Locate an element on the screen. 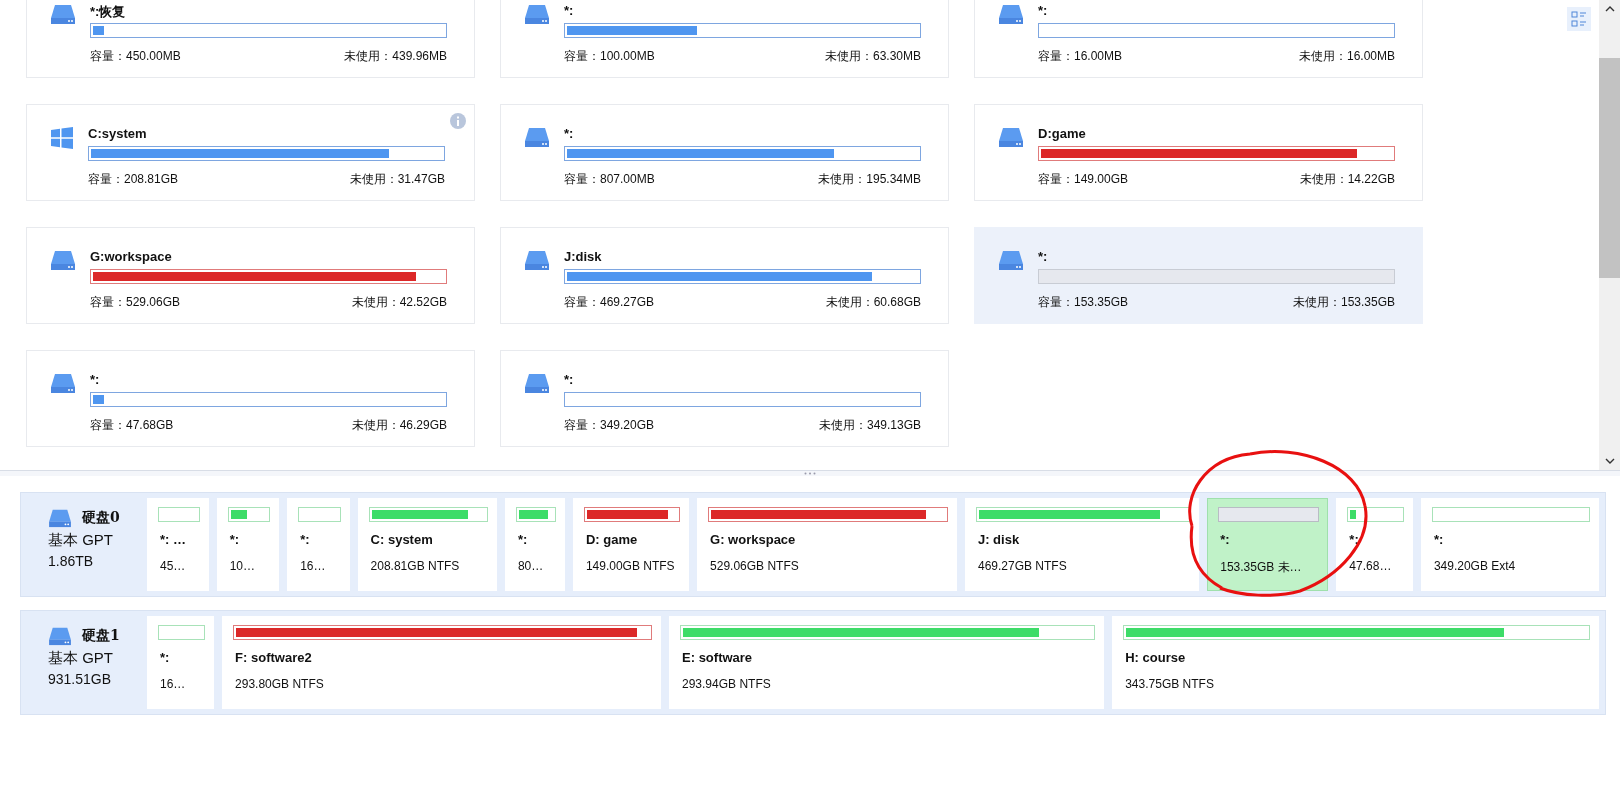 This screenshot has height=795, width=1620. scroll-up-icon is located at coordinates (1609, 9).